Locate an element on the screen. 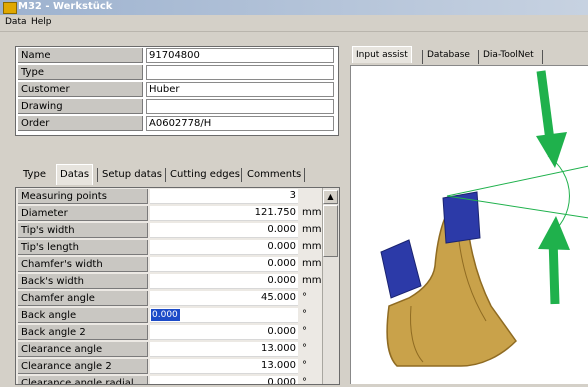 The height and width of the screenshot is (387, 588). param-edit-cell: 0.000 is located at coordinates (224, 315).